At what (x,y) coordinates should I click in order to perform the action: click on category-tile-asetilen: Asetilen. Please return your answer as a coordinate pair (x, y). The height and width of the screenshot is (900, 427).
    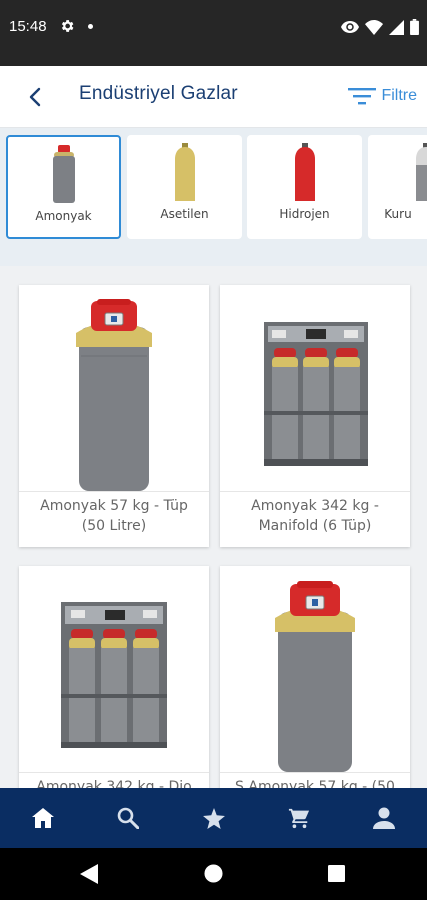
    Looking at the image, I should click on (184, 187).